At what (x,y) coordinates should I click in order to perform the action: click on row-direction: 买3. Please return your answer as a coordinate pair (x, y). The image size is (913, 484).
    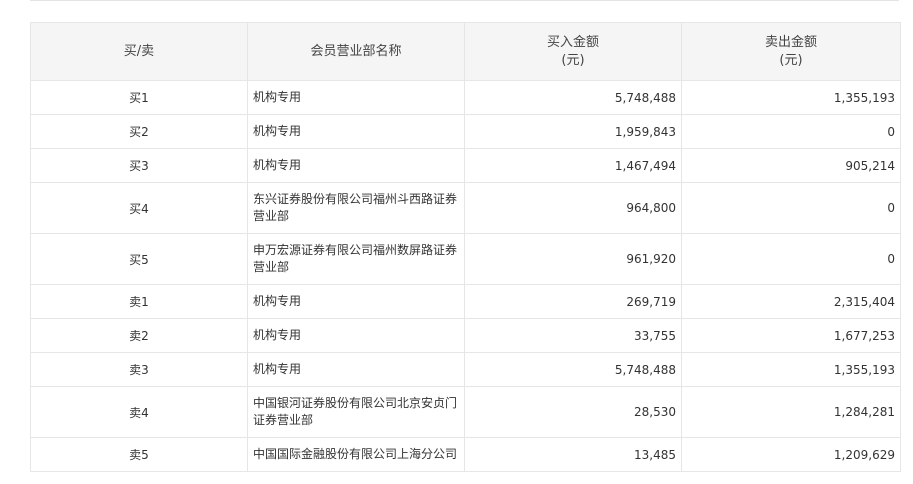
    Looking at the image, I should click on (139, 165).